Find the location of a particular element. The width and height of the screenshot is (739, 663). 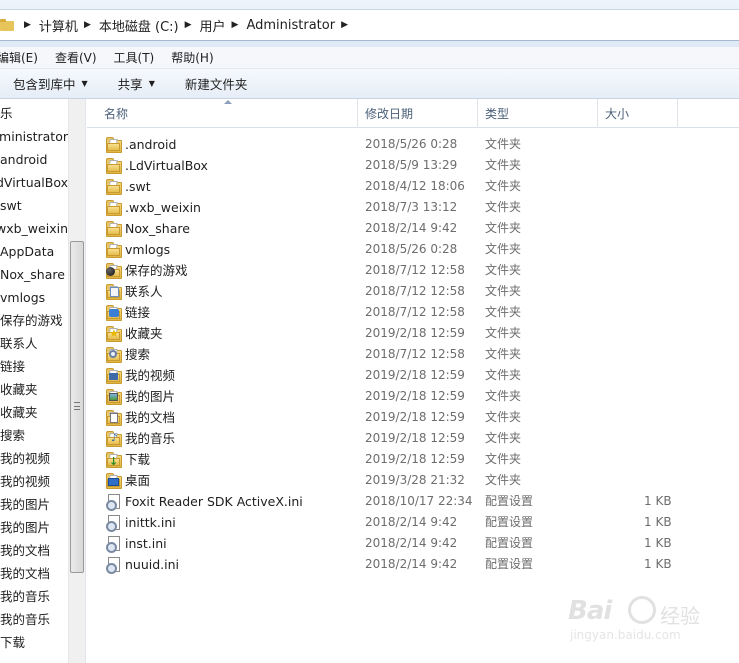

nav-scrollbar-thumb is located at coordinates (77, 407).